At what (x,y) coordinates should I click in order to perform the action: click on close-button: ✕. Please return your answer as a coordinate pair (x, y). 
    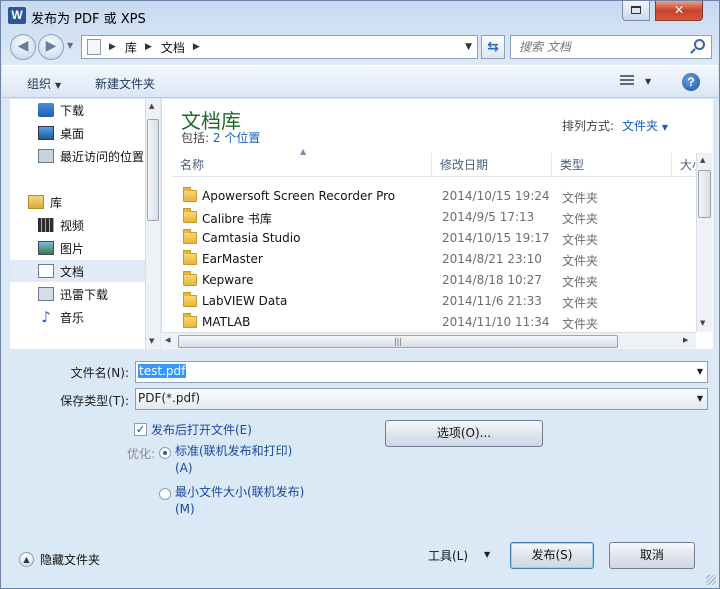
    Looking at the image, I should click on (679, 11).